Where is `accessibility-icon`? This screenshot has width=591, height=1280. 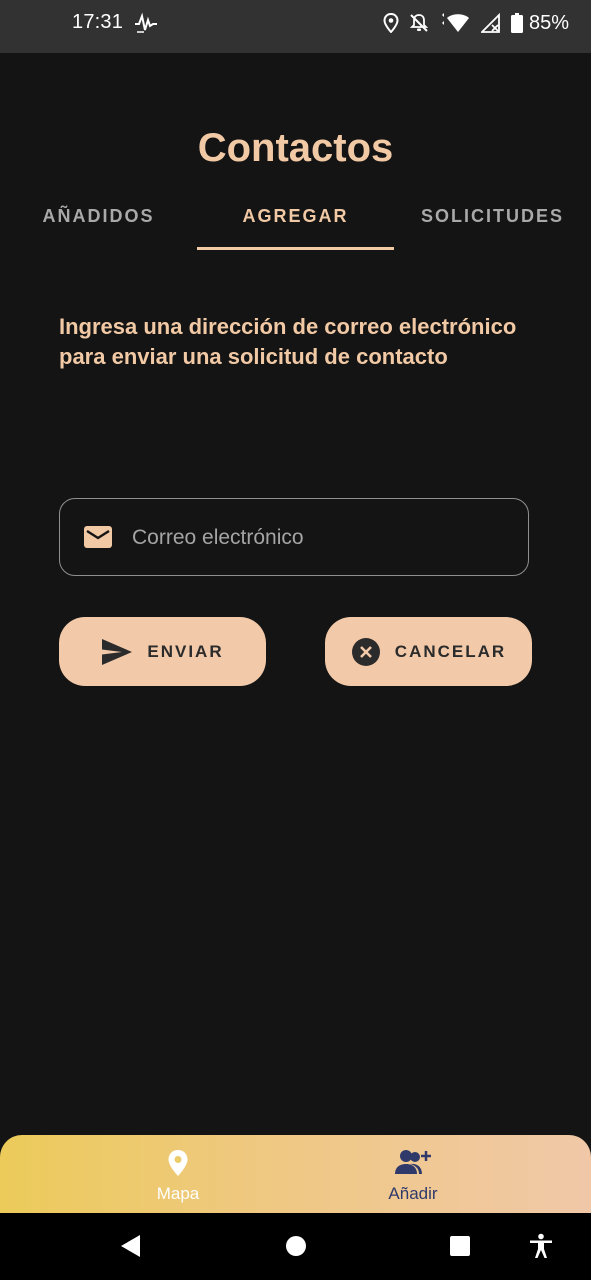
accessibility-icon is located at coordinates (541, 1246).